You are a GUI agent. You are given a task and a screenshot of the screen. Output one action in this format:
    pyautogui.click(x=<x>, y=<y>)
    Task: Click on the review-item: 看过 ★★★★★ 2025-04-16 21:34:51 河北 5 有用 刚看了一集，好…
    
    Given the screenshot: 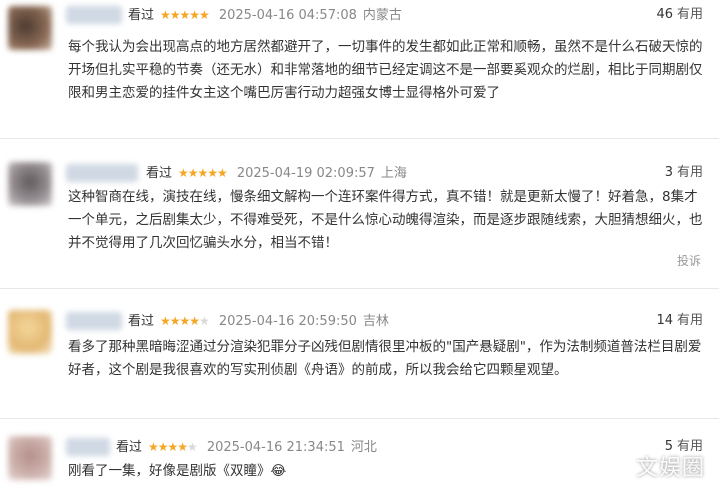 What is the action you would take?
    pyautogui.click(x=359, y=462)
    